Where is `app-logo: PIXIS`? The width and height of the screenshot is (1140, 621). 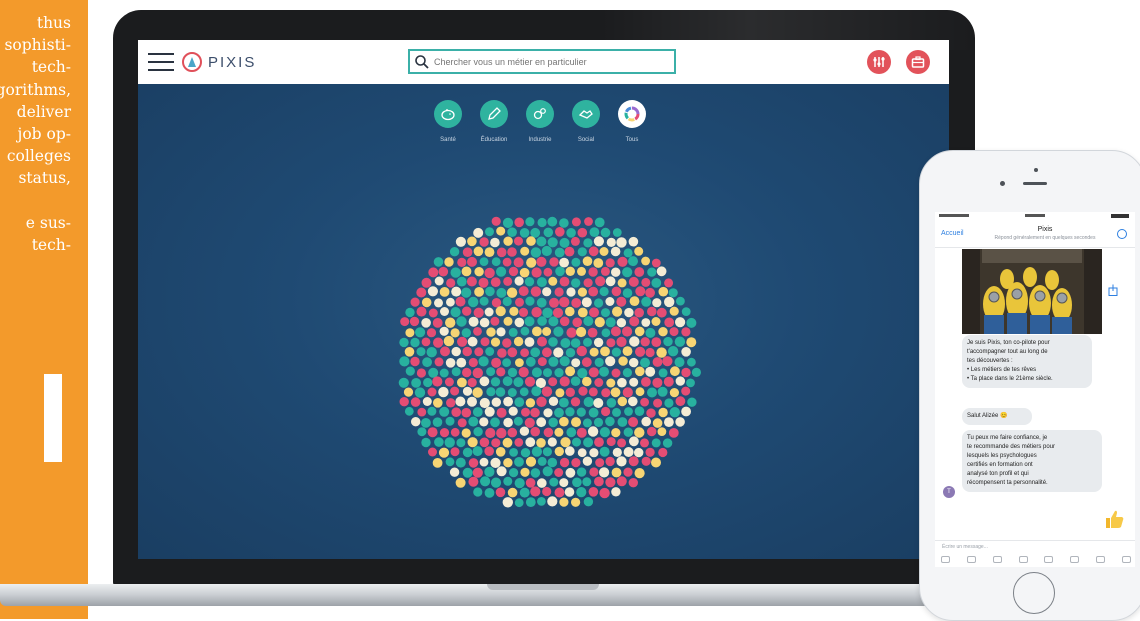 app-logo: PIXIS is located at coordinates (219, 62).